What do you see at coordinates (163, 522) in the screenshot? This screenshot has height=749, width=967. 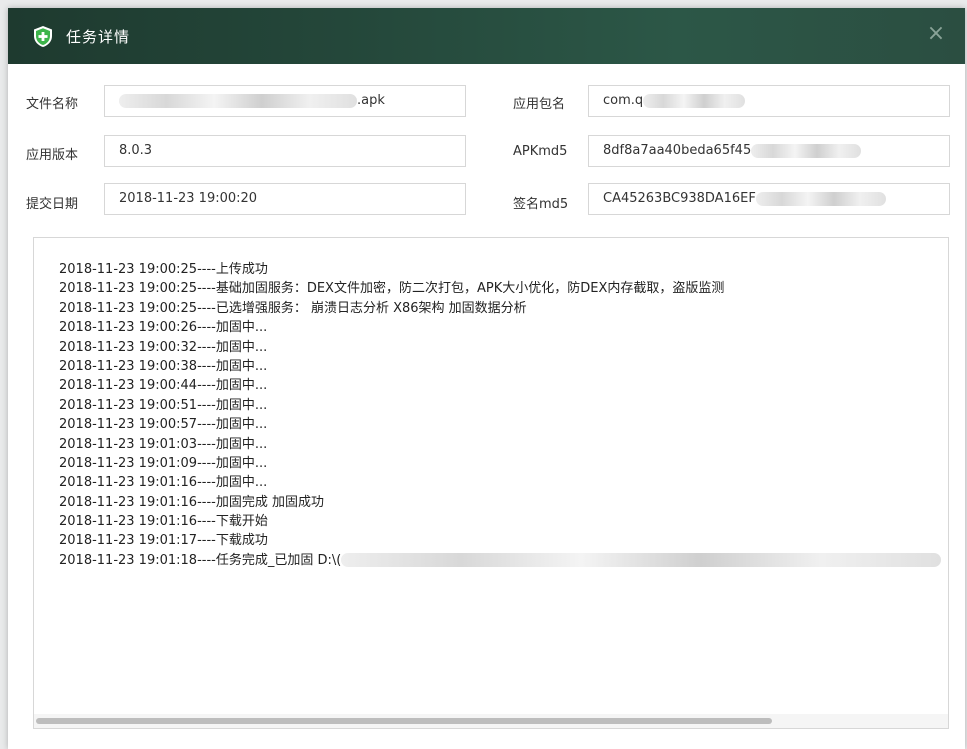 I see `log-line-text: 2018-11-23 19:01:16----下载开始` at bounding box center [163, 522].